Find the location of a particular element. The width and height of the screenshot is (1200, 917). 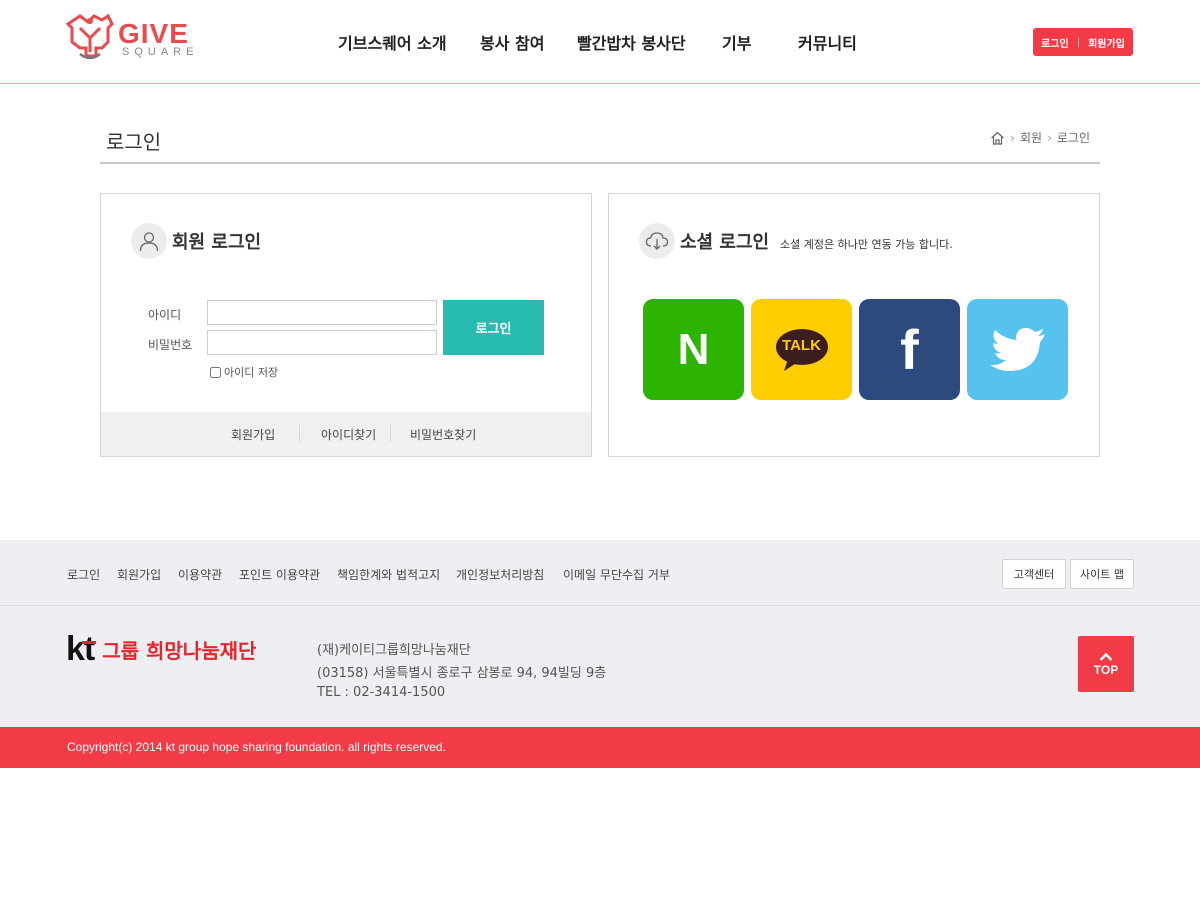

cloud-download-icon is located at coordinates (657, 241).